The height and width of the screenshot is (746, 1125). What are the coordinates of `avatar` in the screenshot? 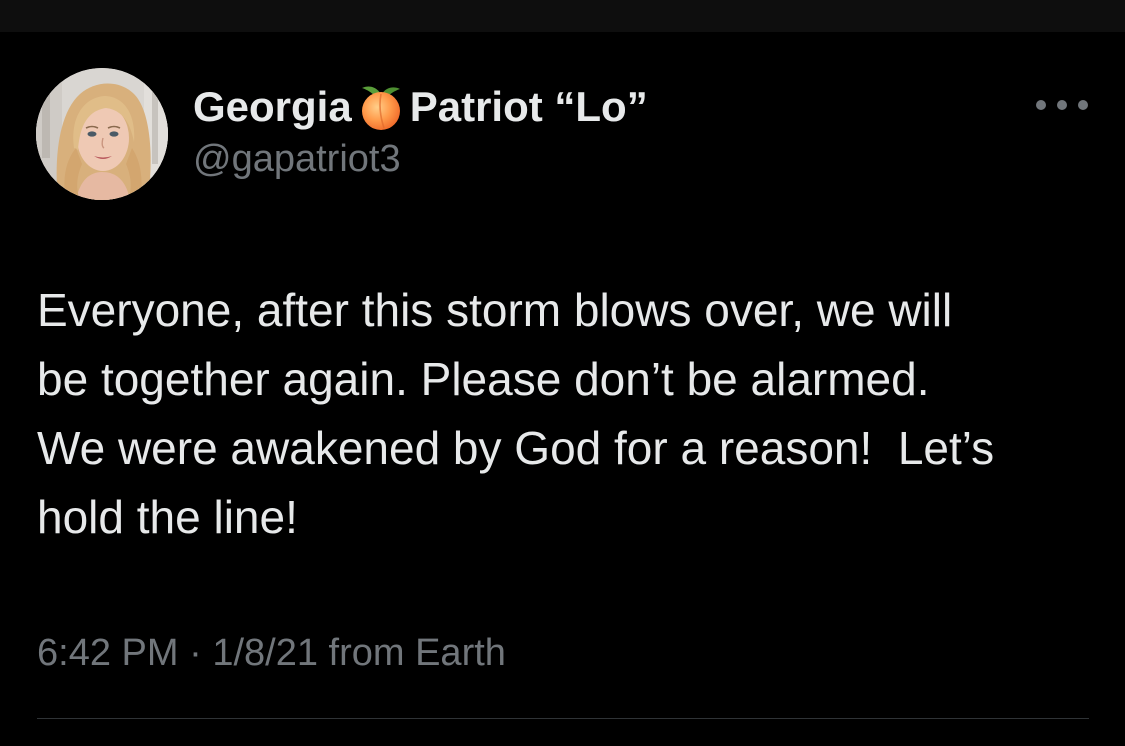 It's located at (102, 134).